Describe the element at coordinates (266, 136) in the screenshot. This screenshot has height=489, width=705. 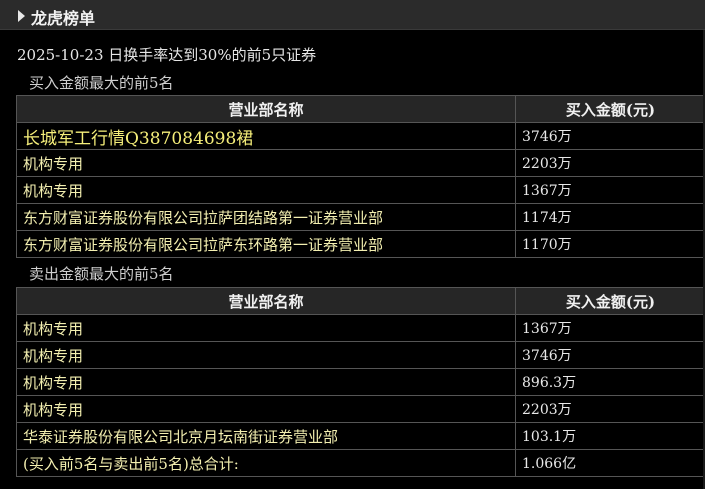
I see `branch-name: 长城军工行情Q387084698裙` at that location.